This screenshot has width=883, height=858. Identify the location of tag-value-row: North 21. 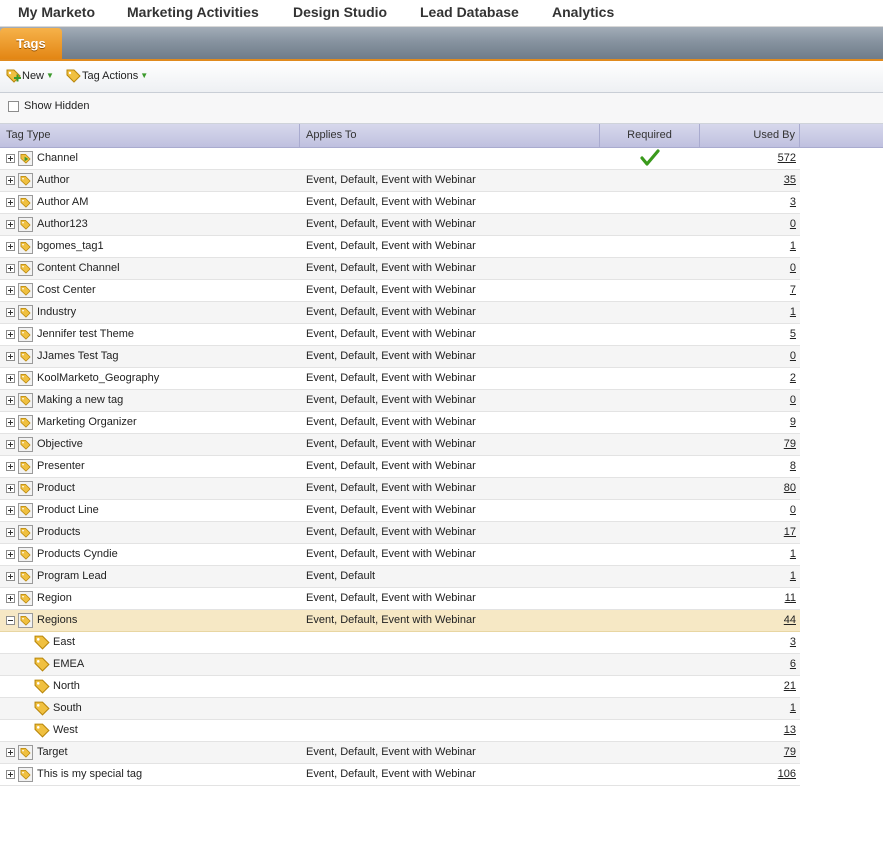
(400, 687).